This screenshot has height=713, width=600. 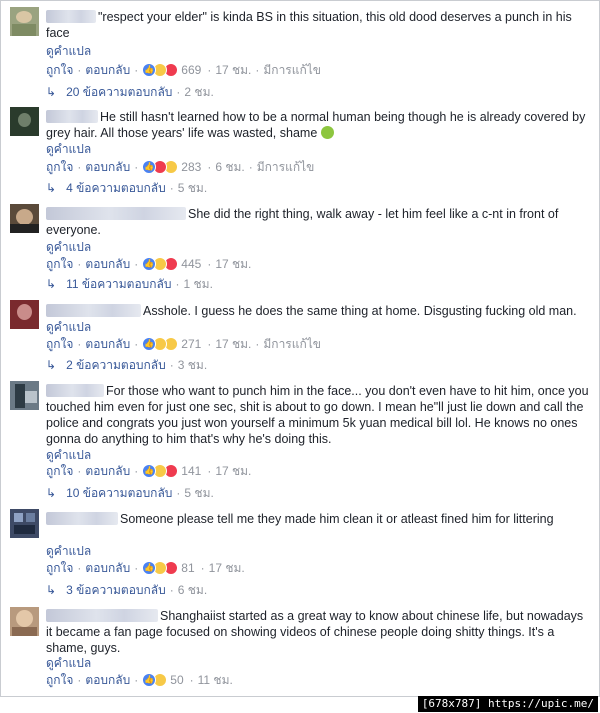 I want to click on replies-link: ↳ 20 ข้อความตอบกลับ · 2 ชม., so click(x=130, y=92).